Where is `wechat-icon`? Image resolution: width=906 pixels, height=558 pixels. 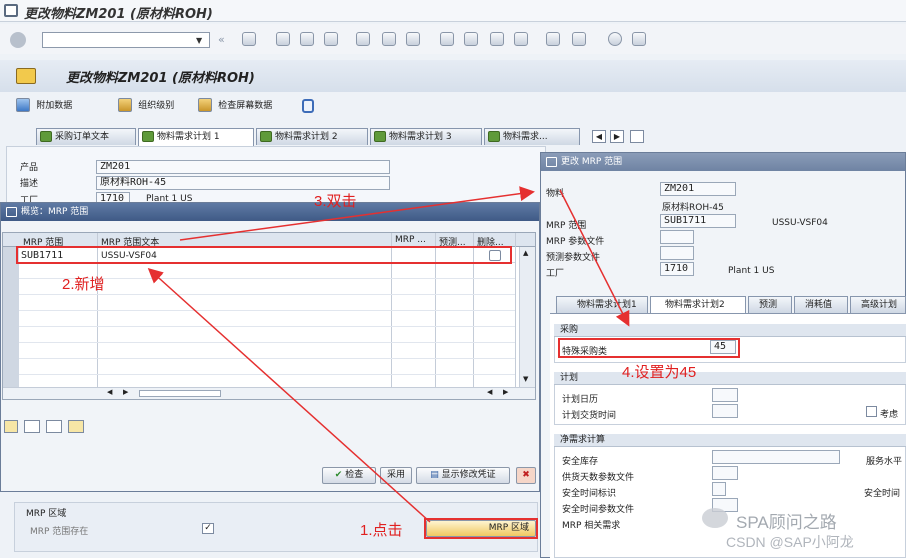
wechat-icon is located at coordinates (715, 518).